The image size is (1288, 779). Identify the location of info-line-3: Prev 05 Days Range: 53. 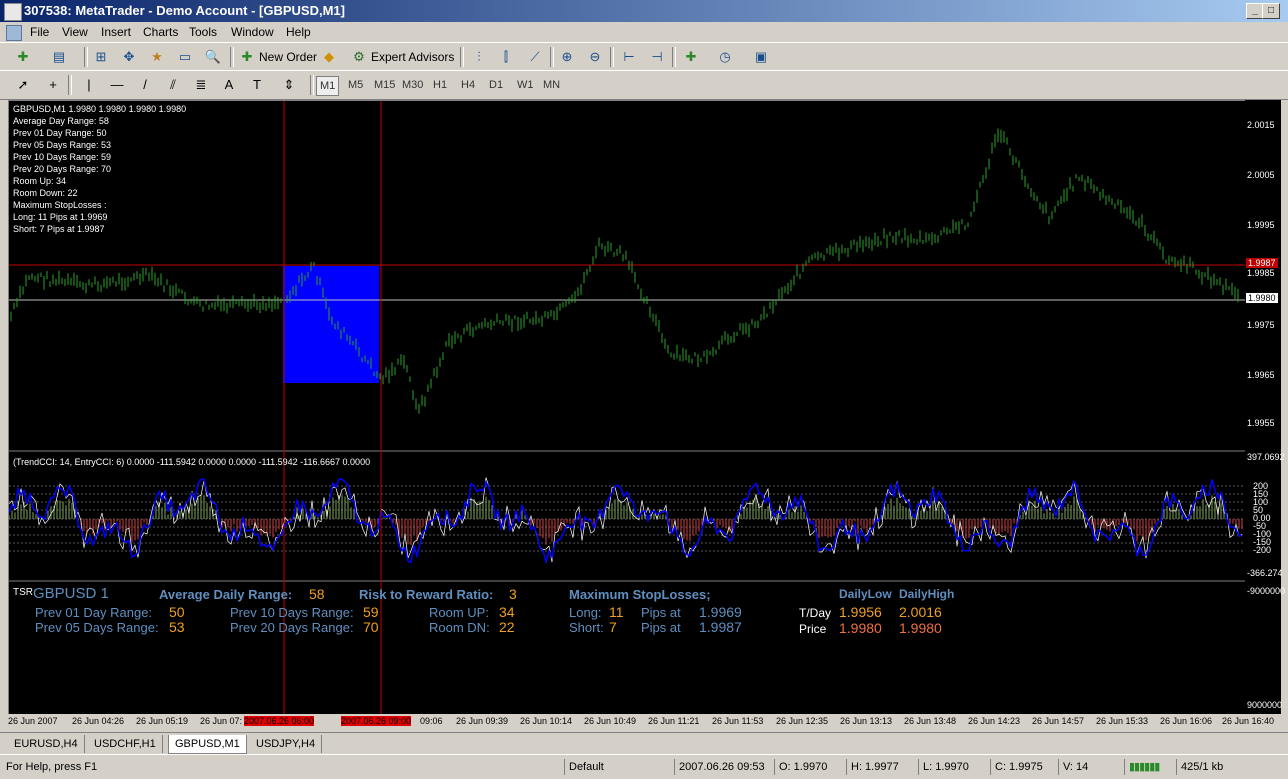
(62, 145).